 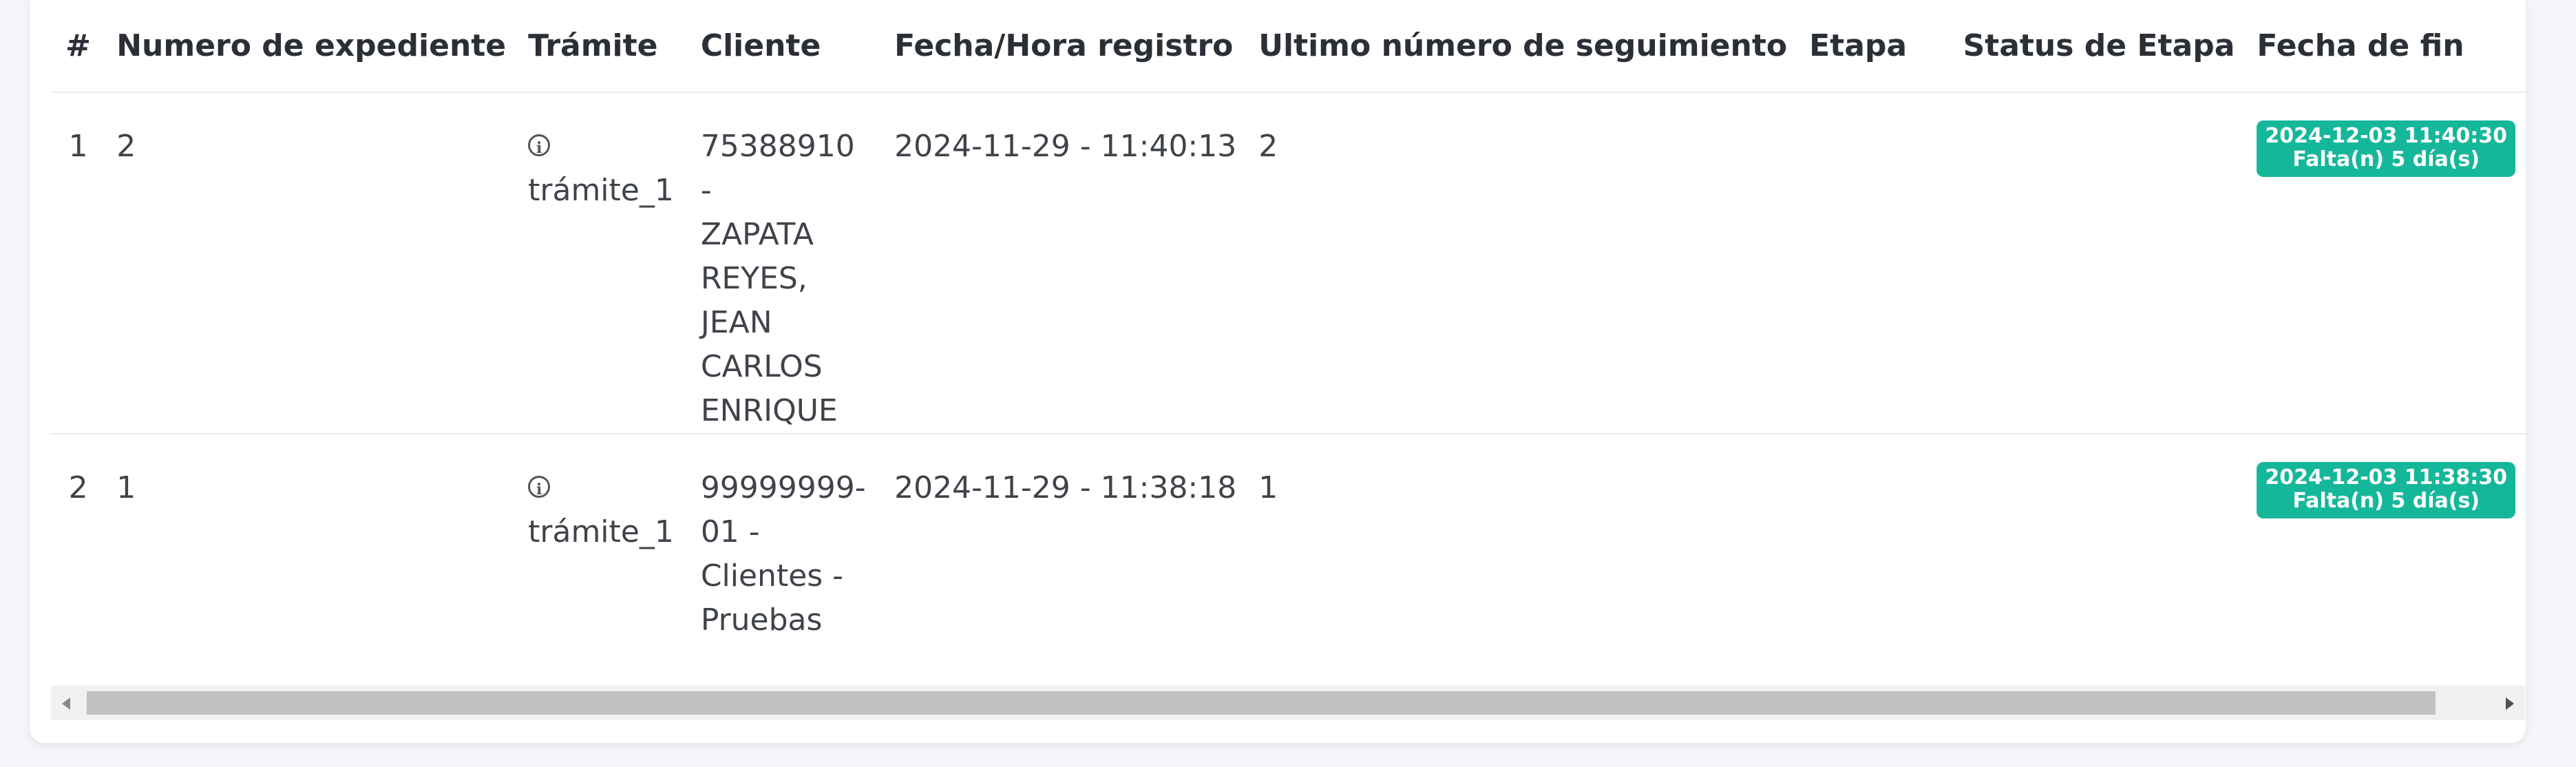 I want to click on cell-fecha-fin: 2024-12-03 11:40:30 Falta(n) 5 día(s), so click(x=2386, y=263).